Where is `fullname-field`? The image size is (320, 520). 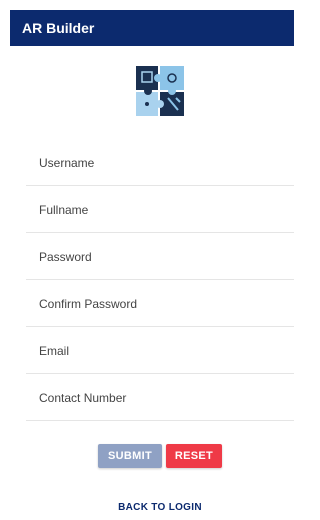 fullname-field is located at coordinates (160, 210).